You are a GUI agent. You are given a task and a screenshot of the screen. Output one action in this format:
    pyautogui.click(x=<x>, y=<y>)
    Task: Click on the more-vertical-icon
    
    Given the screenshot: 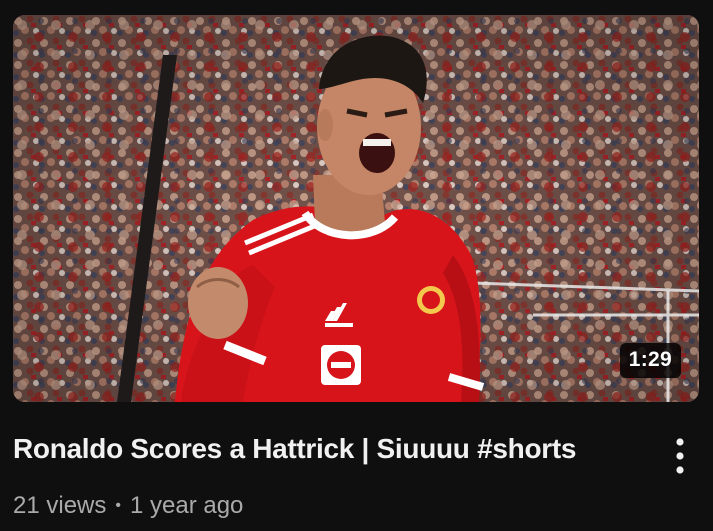 What is the action you would take?
    pyautogui.click(x=680, y=456)
    